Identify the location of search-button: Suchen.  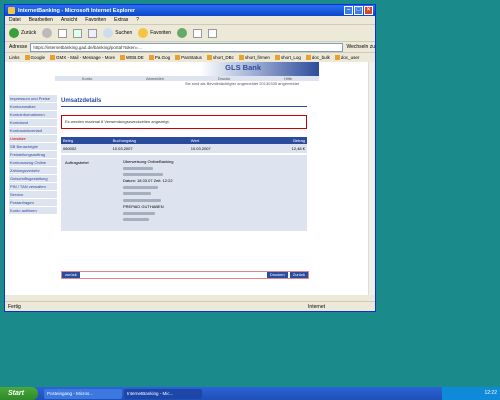
(117, 33).